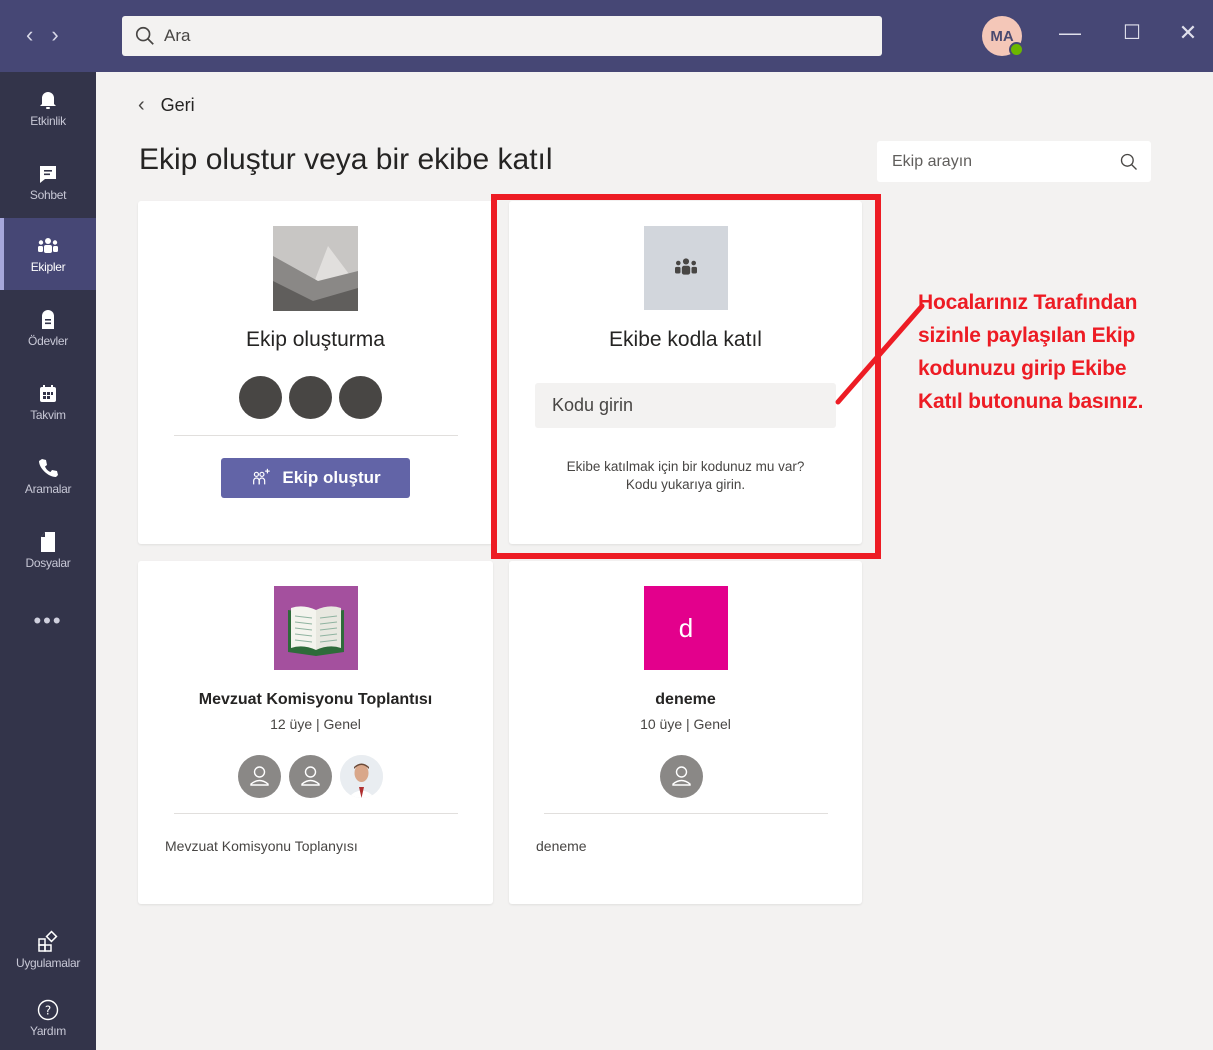 The width and height of the screenshot is (1213, 1050). I want to click on chevron-left-icon: ‹, so click(141, 105).